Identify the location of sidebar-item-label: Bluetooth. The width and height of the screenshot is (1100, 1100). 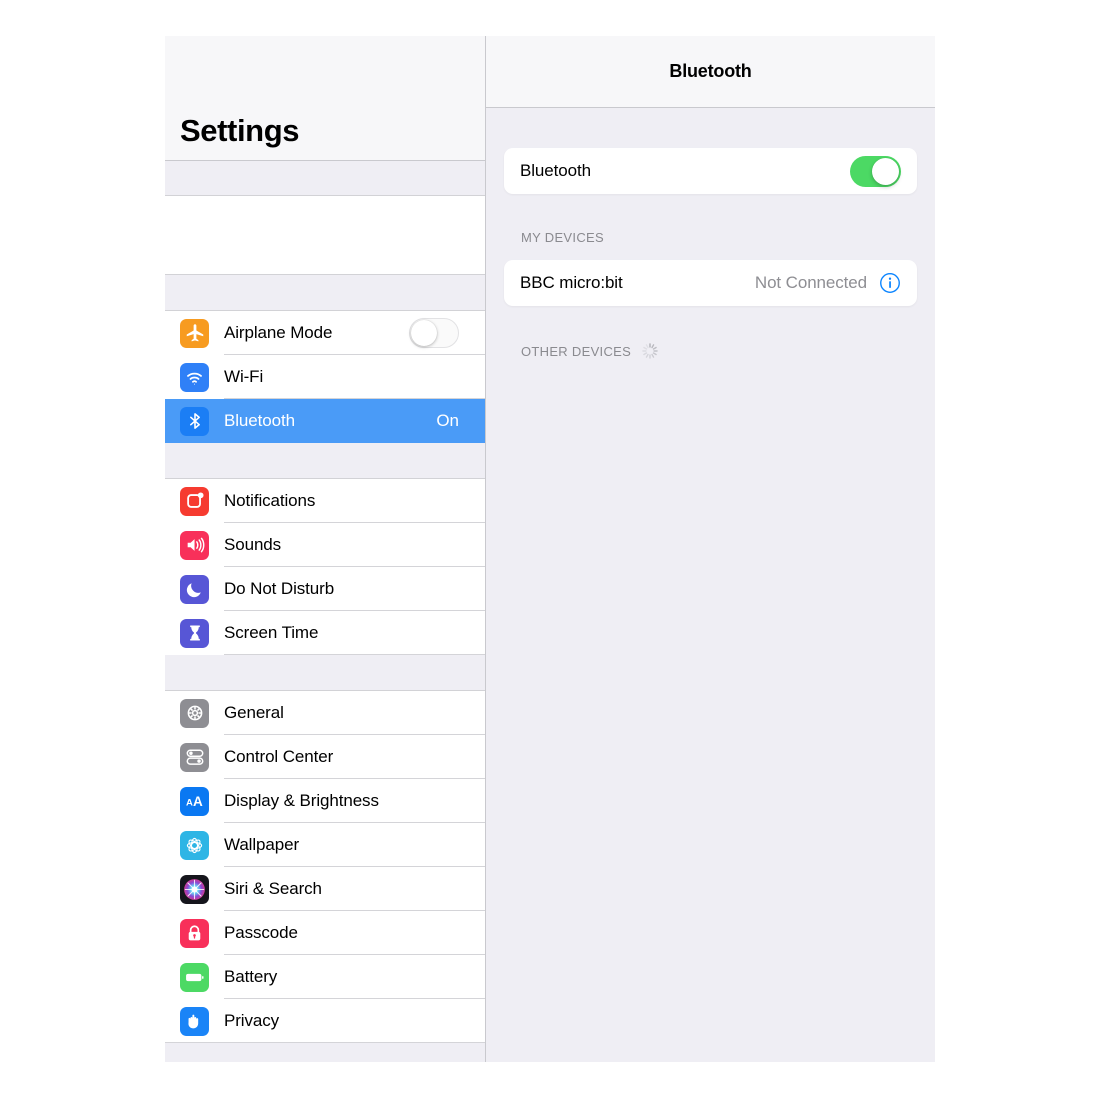
(259, 420).